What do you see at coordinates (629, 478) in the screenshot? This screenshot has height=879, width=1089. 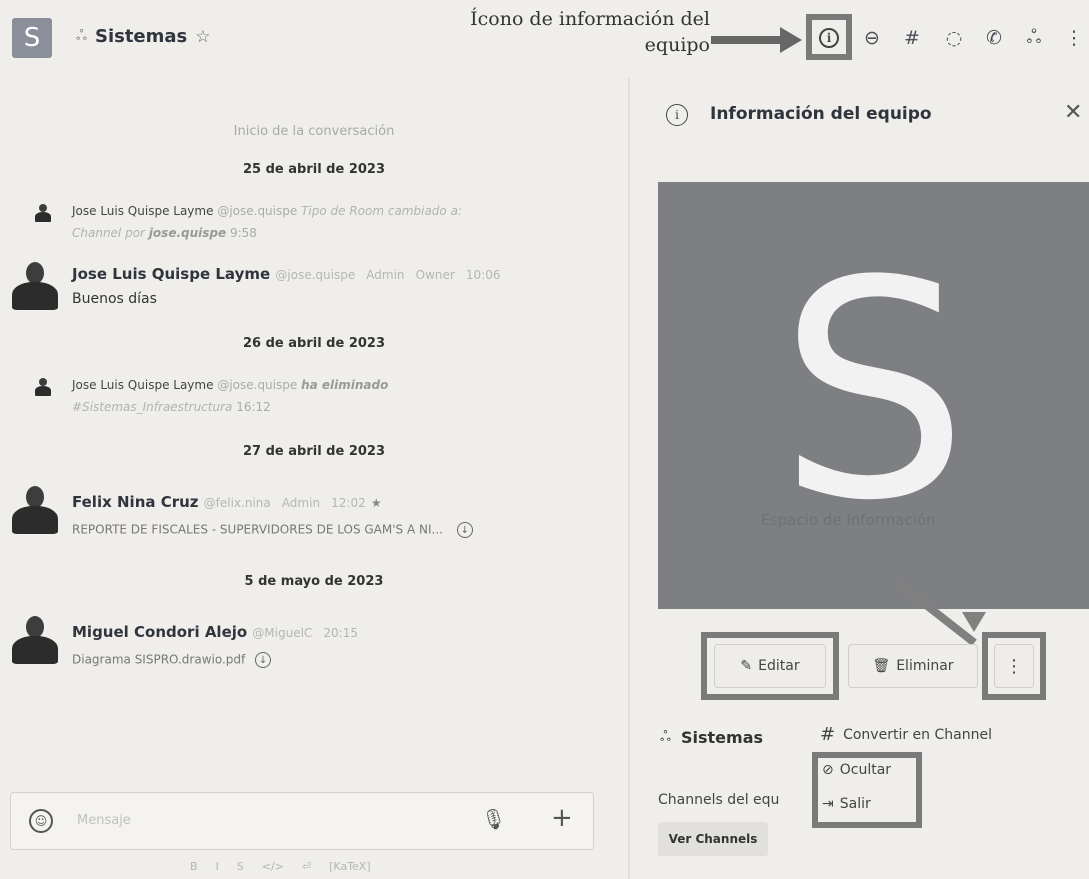 I see `panel-divider` at bounding box center [629, 478].